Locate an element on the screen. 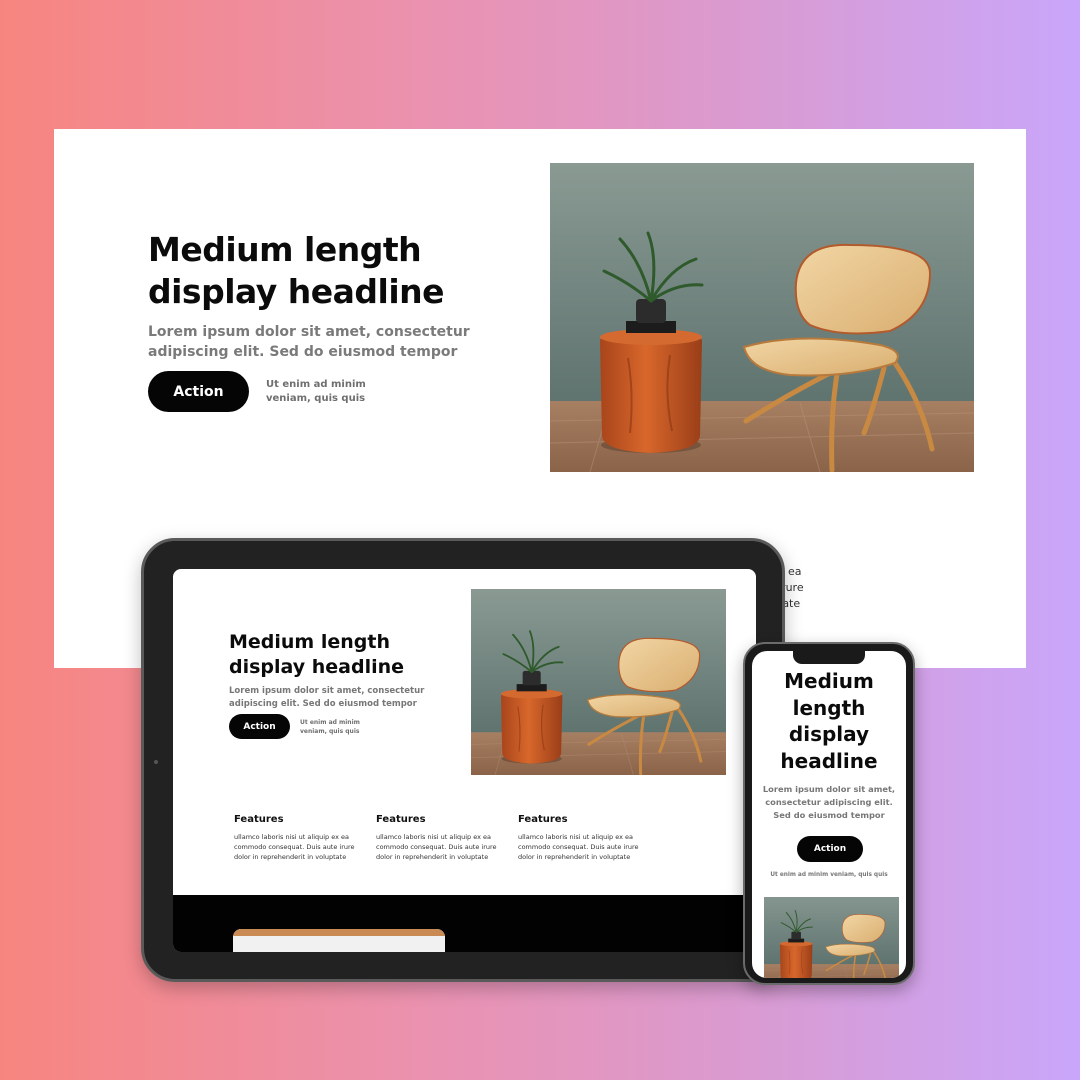  peek-text: x ea irure tate is located at coordinates (791, 587).